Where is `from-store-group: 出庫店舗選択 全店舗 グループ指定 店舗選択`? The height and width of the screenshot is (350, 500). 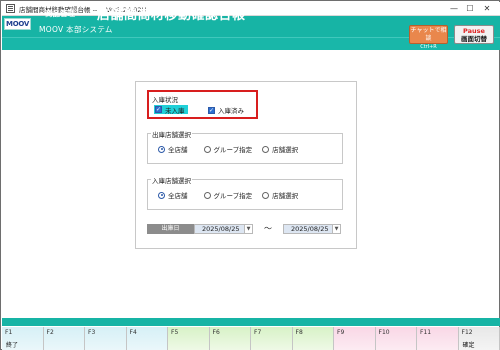 from-store-group: 出庫店舗選択 全店舗 グループ指定 店舗選択 is located at coordinates (245, 146).